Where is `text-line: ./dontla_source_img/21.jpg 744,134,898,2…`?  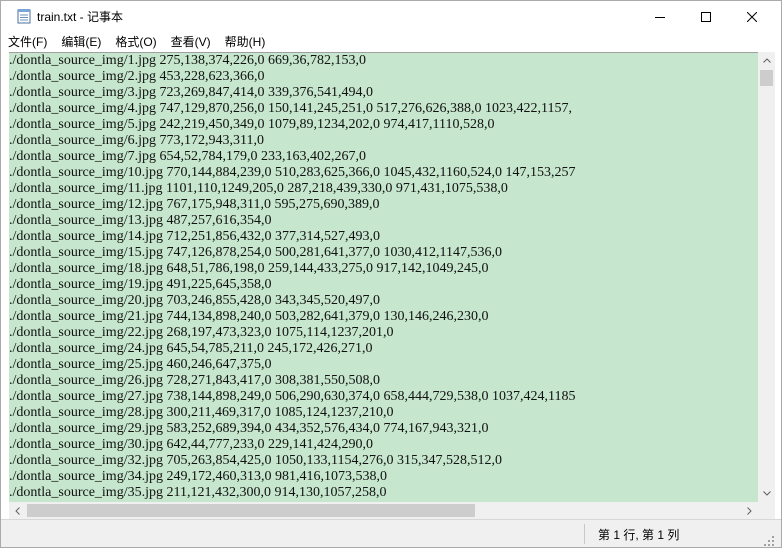 text-line: ./dontla_source_img/21.jpg 744,134,898,2… is located at coordinates (249, 316).